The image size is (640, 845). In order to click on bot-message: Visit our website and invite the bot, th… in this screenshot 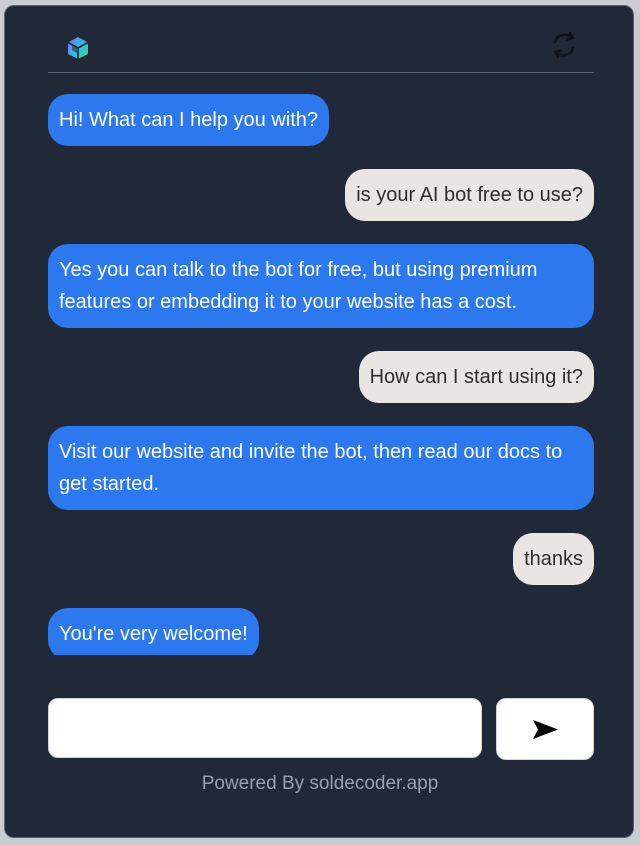, I will do `click(321, 468)`.